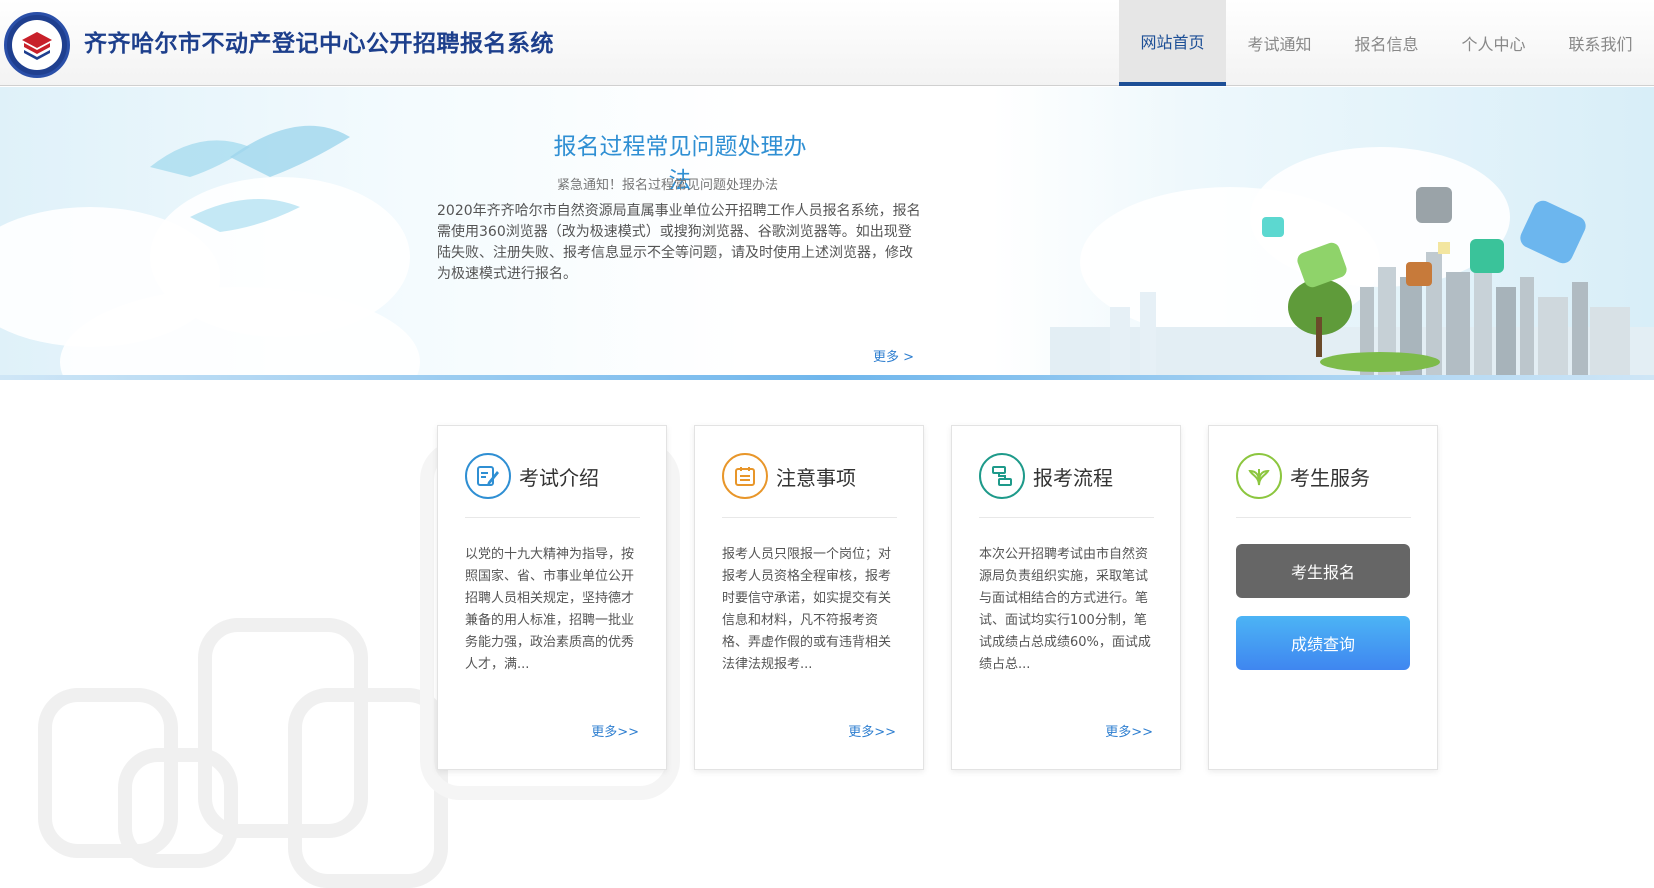 This screenshot has width=1654, height=888. Describe the element at coordinates (1279, 43) in the screenshot. I see `nav-item-exam-notice: 考试通知` at that location.